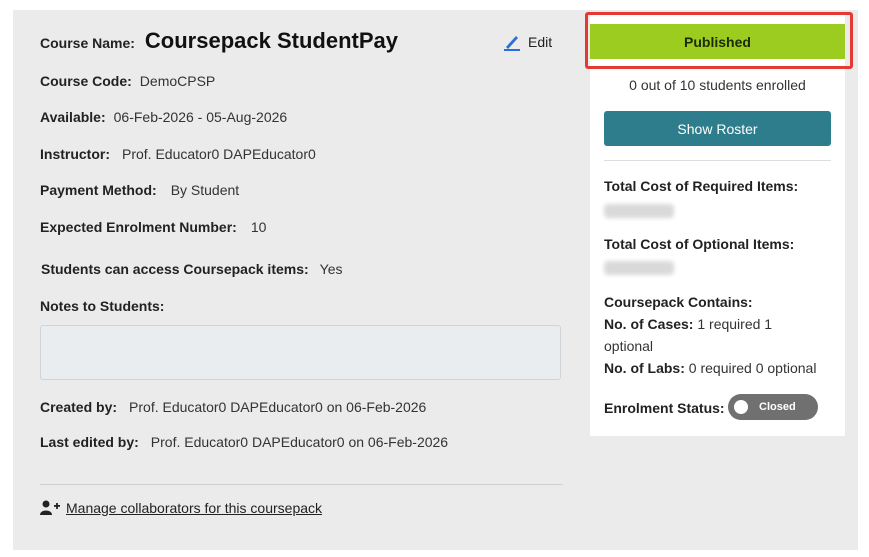 This screenshot has height=557, width=869. I want to click on access-row: Students can access Coursepack items: Yes, so click(192, 269).